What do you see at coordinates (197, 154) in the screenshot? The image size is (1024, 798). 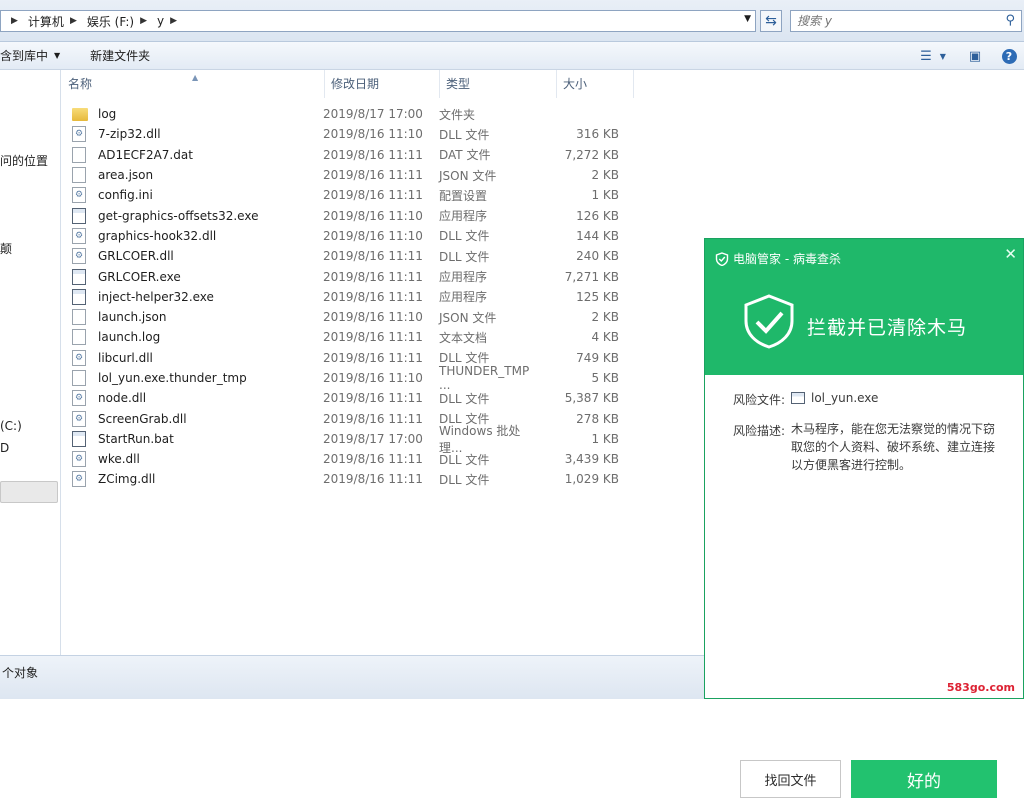 I see `file-name-cell: AD1ECF2A7.dat` at bounding box center [197, 154].